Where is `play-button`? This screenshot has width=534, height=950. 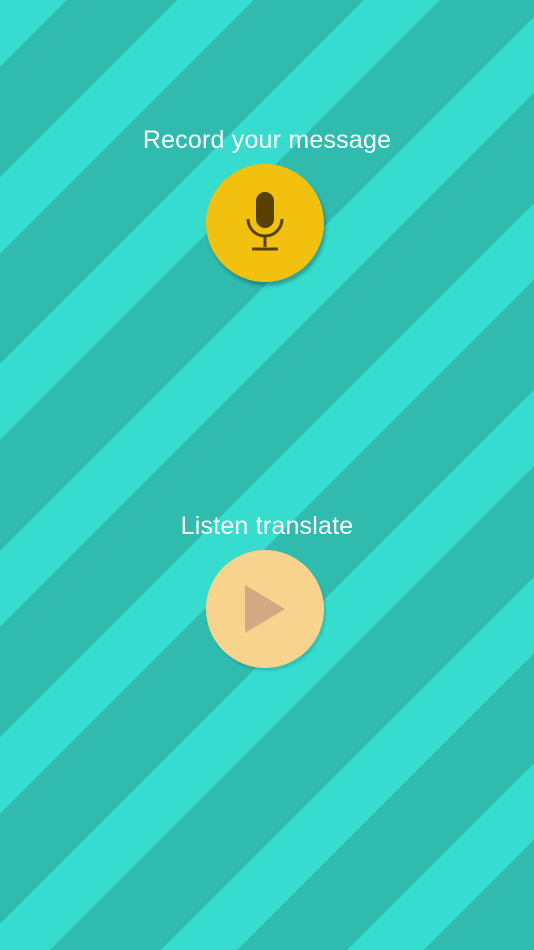 play-button is located at coordinates (265, 609).